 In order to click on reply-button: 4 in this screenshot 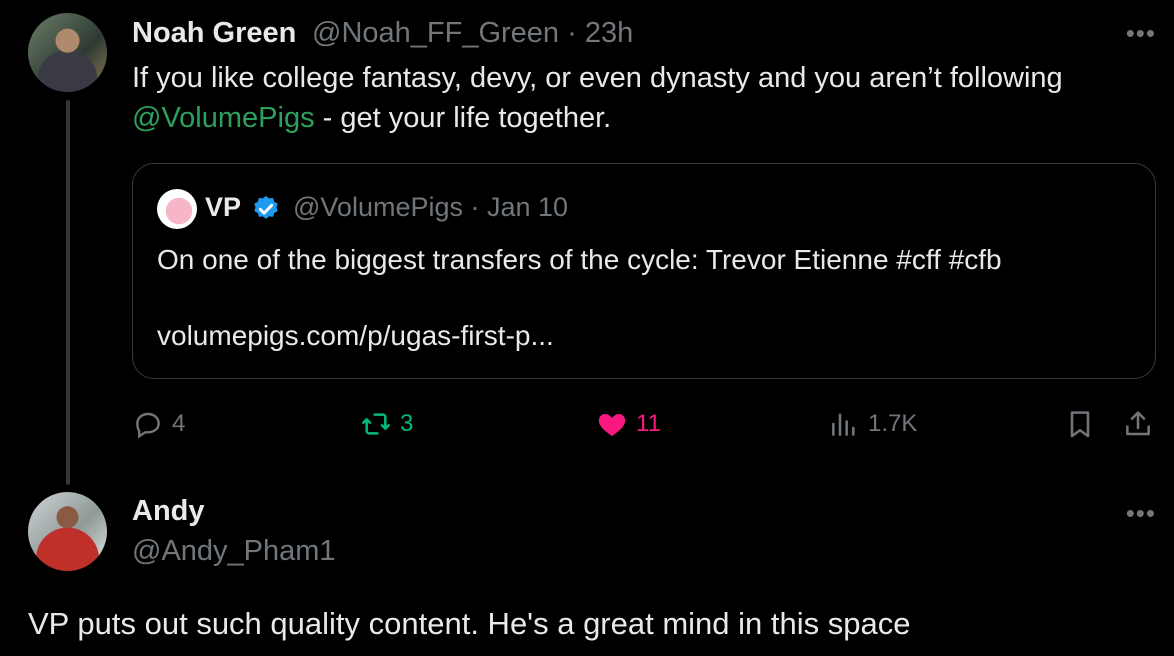, I will do `click(158, 424)`.